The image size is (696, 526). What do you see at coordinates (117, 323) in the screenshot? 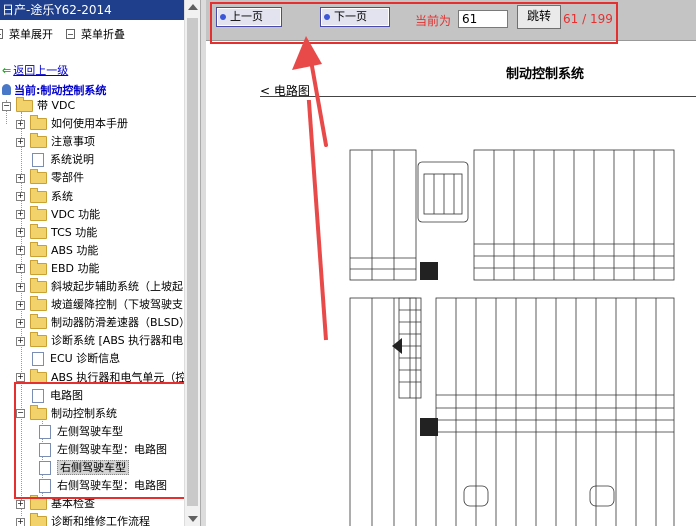
I see `tree-item-label: 制动器防滑差速器（BLSD）` at bounding box center [117, 323].